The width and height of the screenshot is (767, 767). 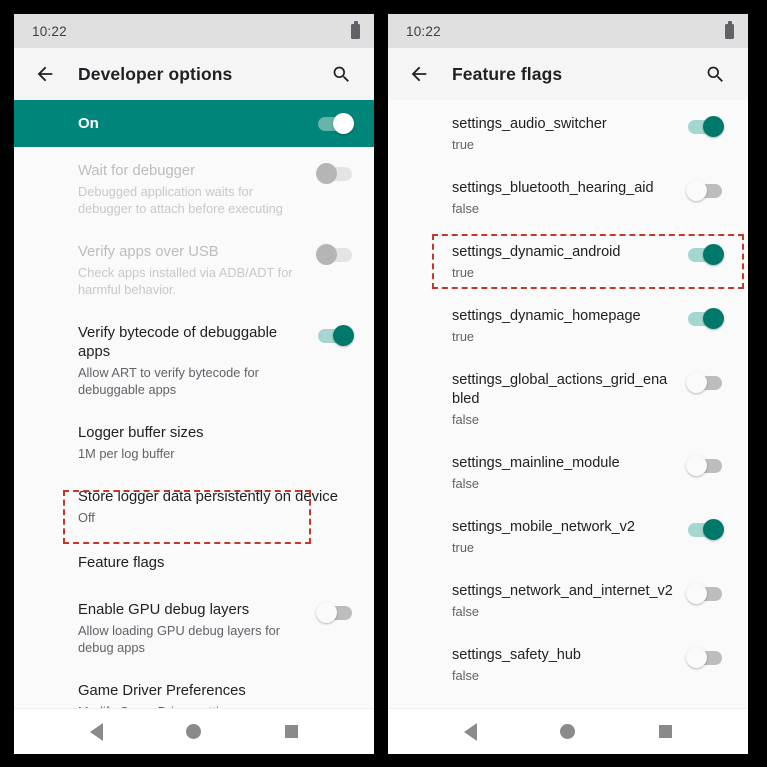 What do you see at coordinates (536, 252) in the screenshot?
I see `list-item-title: settings_dynamic_android` at bounding box center [536, 252].